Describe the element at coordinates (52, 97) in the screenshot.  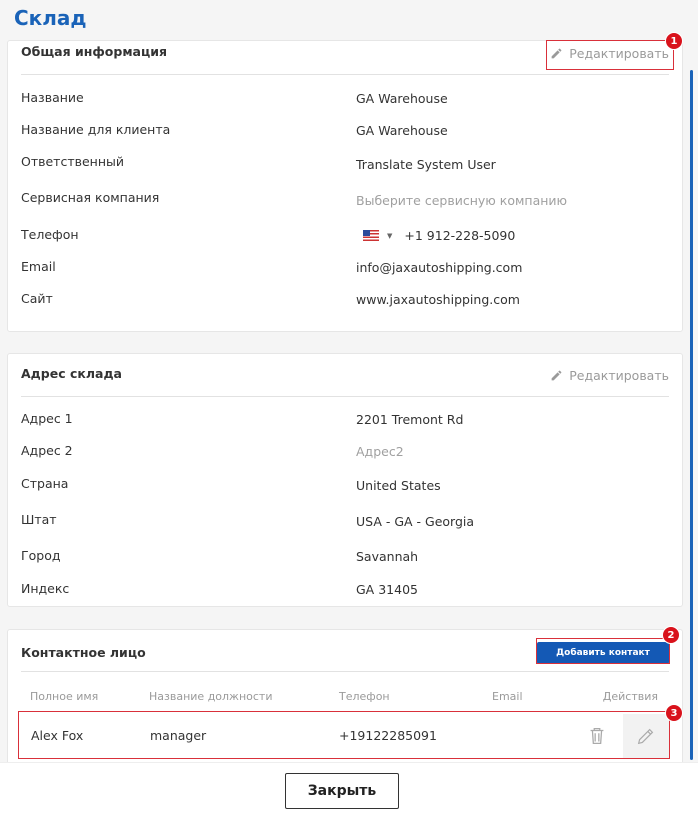
I see `row-label: Название` at that location.